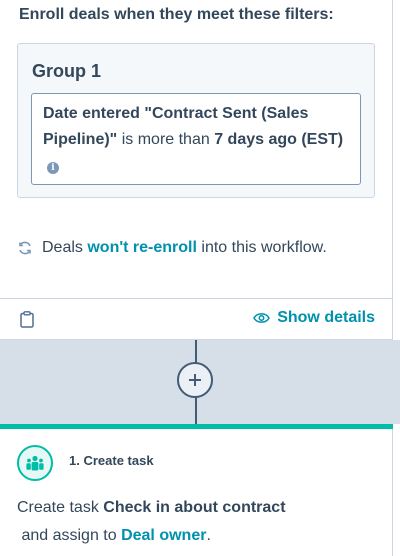 Image resolution: width=400 pixels, height=556 pixels. I want to click on reenroll-suffix: into this workflow., so click(261, 247).